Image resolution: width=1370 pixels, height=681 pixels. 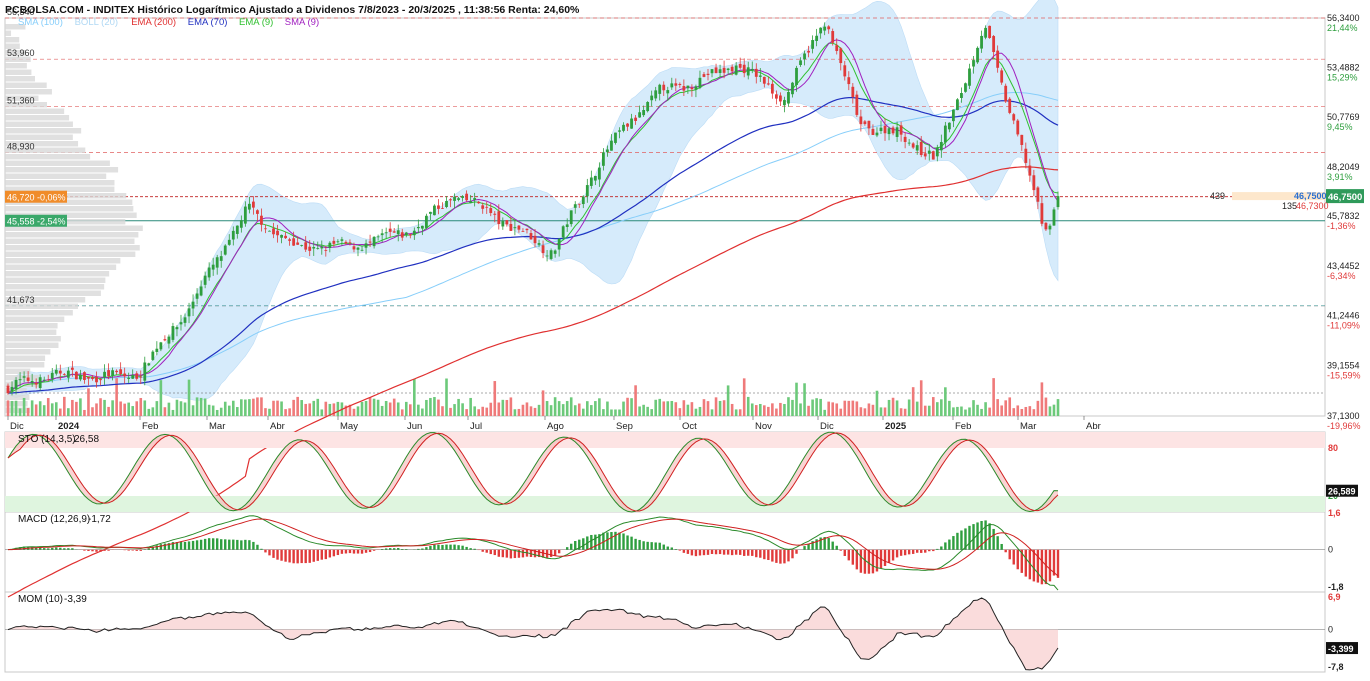 What do you see at coordinates (1340, 177) in the screenshot?
I see `y-pct-label: 3,91%` at bounding box center [1340, 177].